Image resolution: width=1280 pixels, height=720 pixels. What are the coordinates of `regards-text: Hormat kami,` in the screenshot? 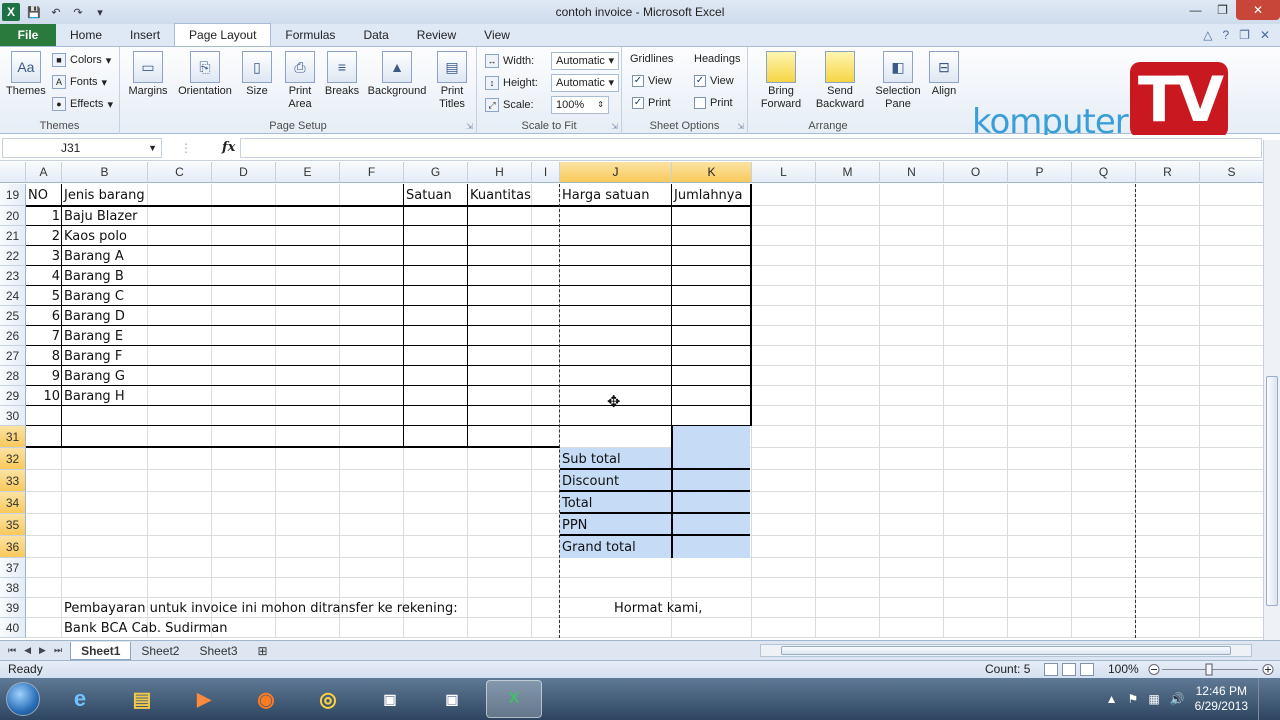 It's located at (687, 608).